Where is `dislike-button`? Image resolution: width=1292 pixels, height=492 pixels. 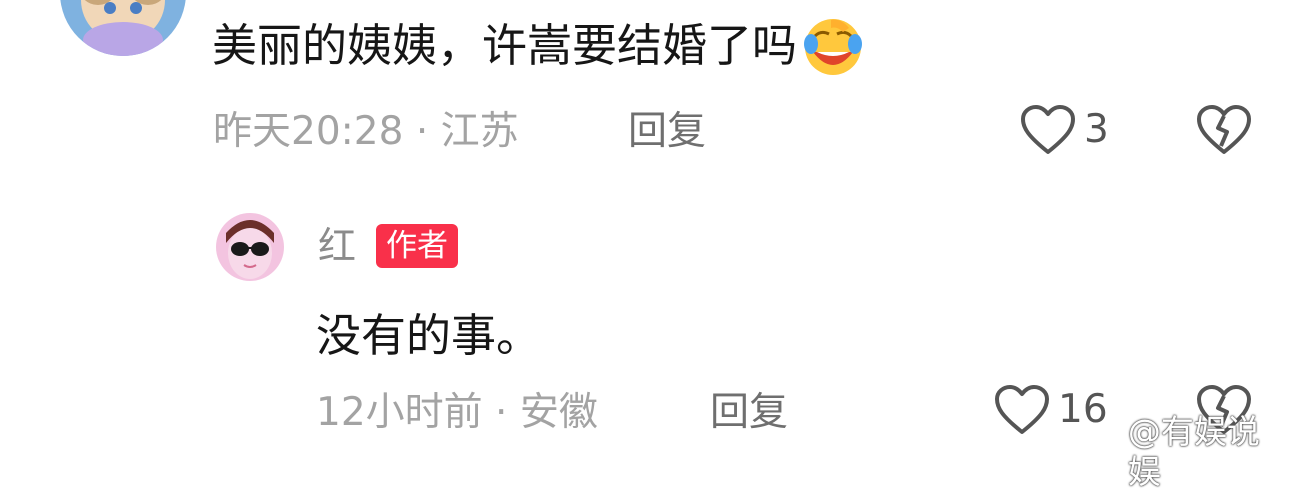 dislike-button is located at coordinates (1224, 132).